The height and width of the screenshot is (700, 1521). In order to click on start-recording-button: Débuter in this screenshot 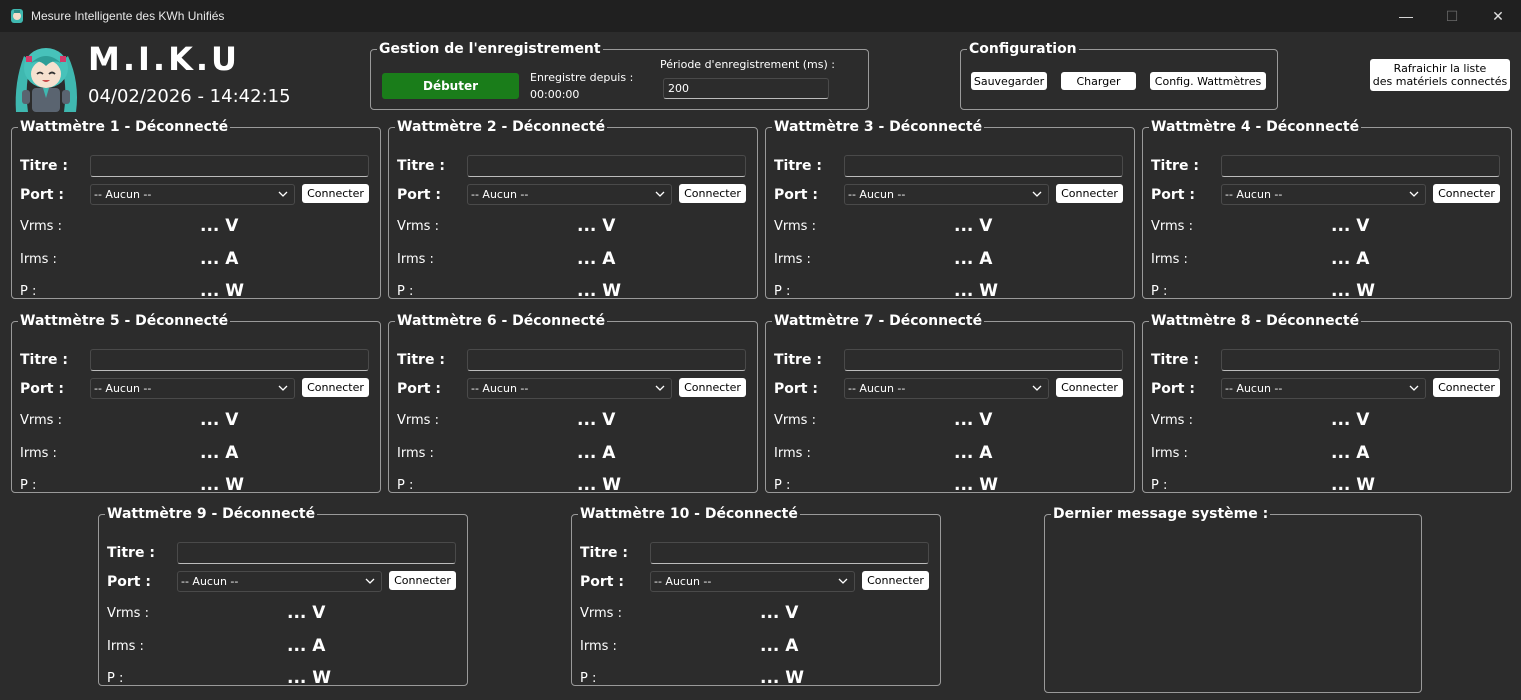, I will do `click(450, 86)`.